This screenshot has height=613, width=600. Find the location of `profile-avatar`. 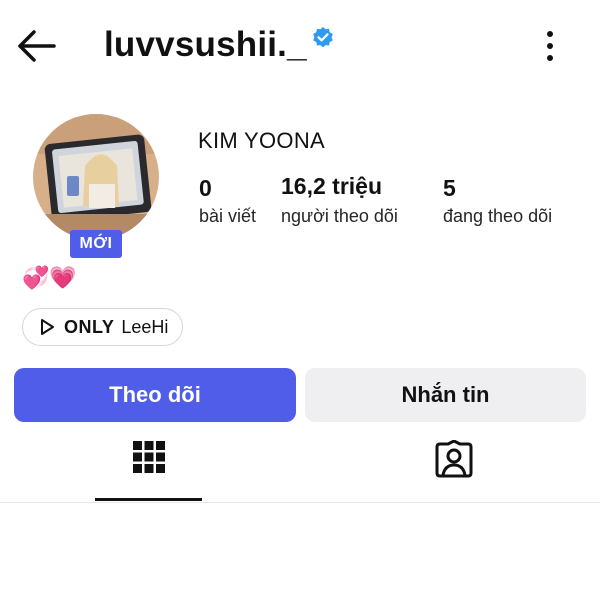

profile-avatar is located at coordinates (96, 177).